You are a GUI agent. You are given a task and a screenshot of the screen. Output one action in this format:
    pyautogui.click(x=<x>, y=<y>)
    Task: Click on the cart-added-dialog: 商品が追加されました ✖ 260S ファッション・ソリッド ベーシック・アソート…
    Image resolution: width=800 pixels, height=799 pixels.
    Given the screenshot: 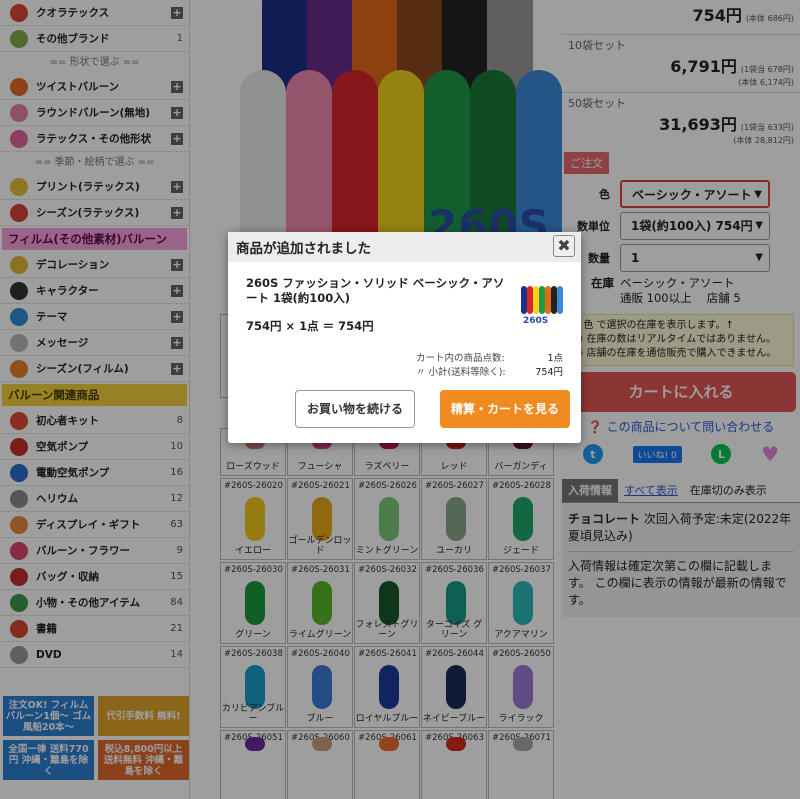 What is the action you would take?
    pyautogui.click(x=404, y=337)
    